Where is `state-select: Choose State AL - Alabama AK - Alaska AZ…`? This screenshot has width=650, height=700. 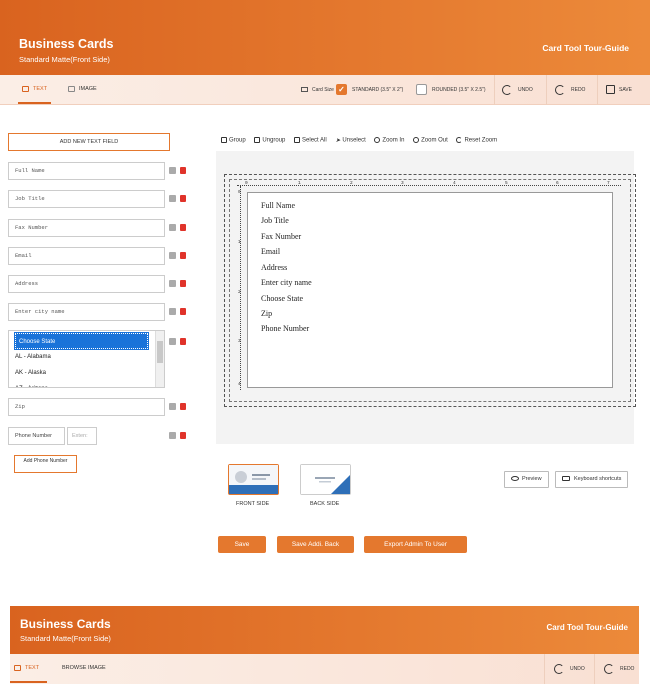 state-select: Choose State AL - Alabama AK - Alaska AZ… is located at coordinates (86, 359).